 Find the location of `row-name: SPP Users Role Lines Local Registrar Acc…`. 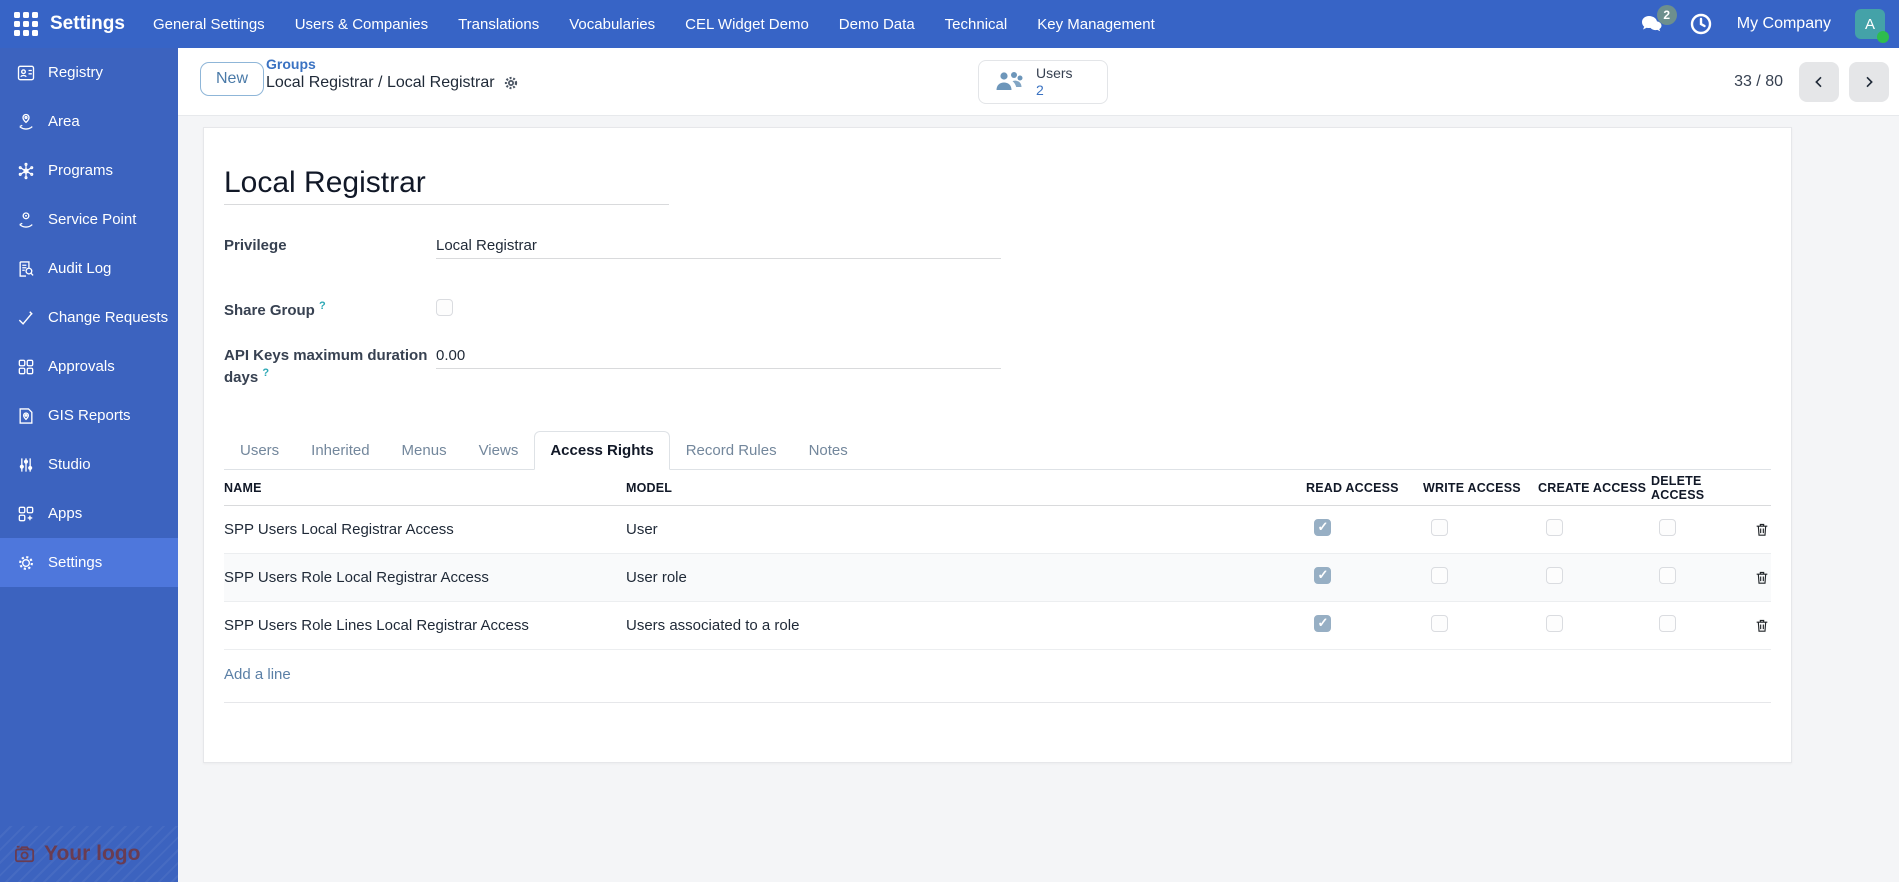

row-name: SPP Users Role Lines Local Registrar Acc… is located at coordinates (376, 625).